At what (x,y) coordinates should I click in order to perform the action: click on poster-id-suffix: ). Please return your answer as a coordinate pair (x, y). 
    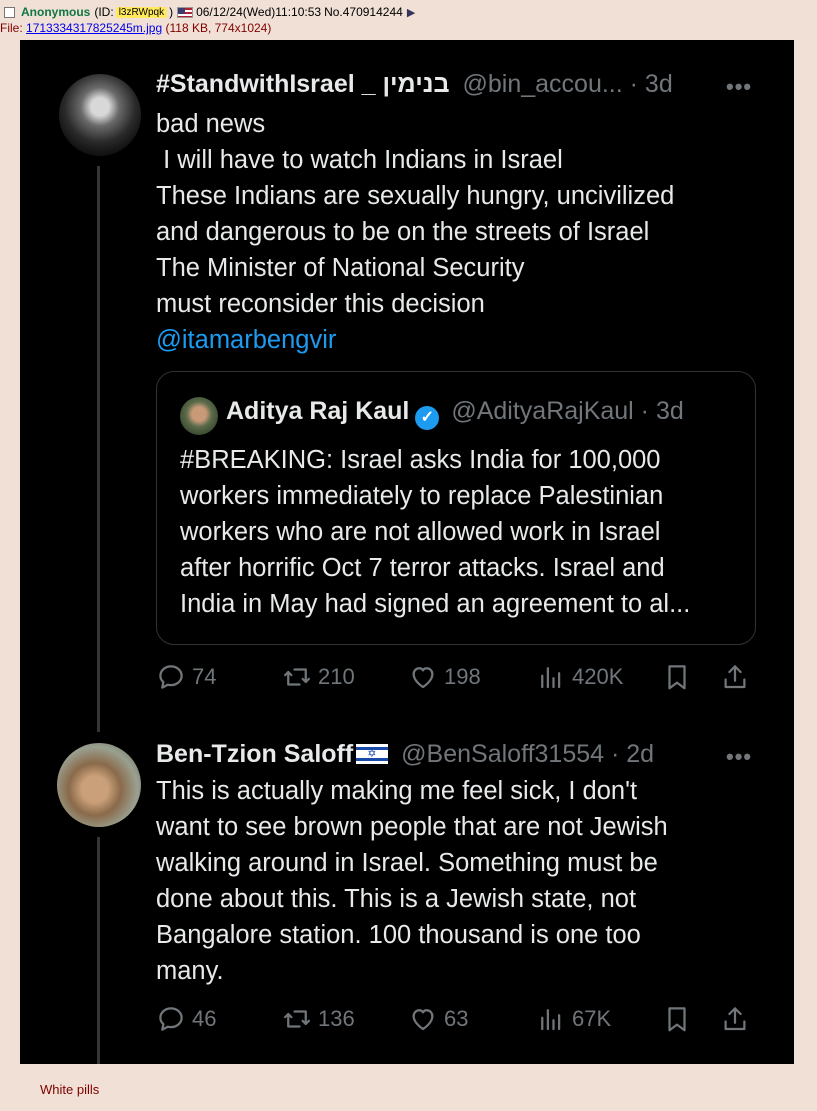
    Looking at the image, I should click on (171, 12).